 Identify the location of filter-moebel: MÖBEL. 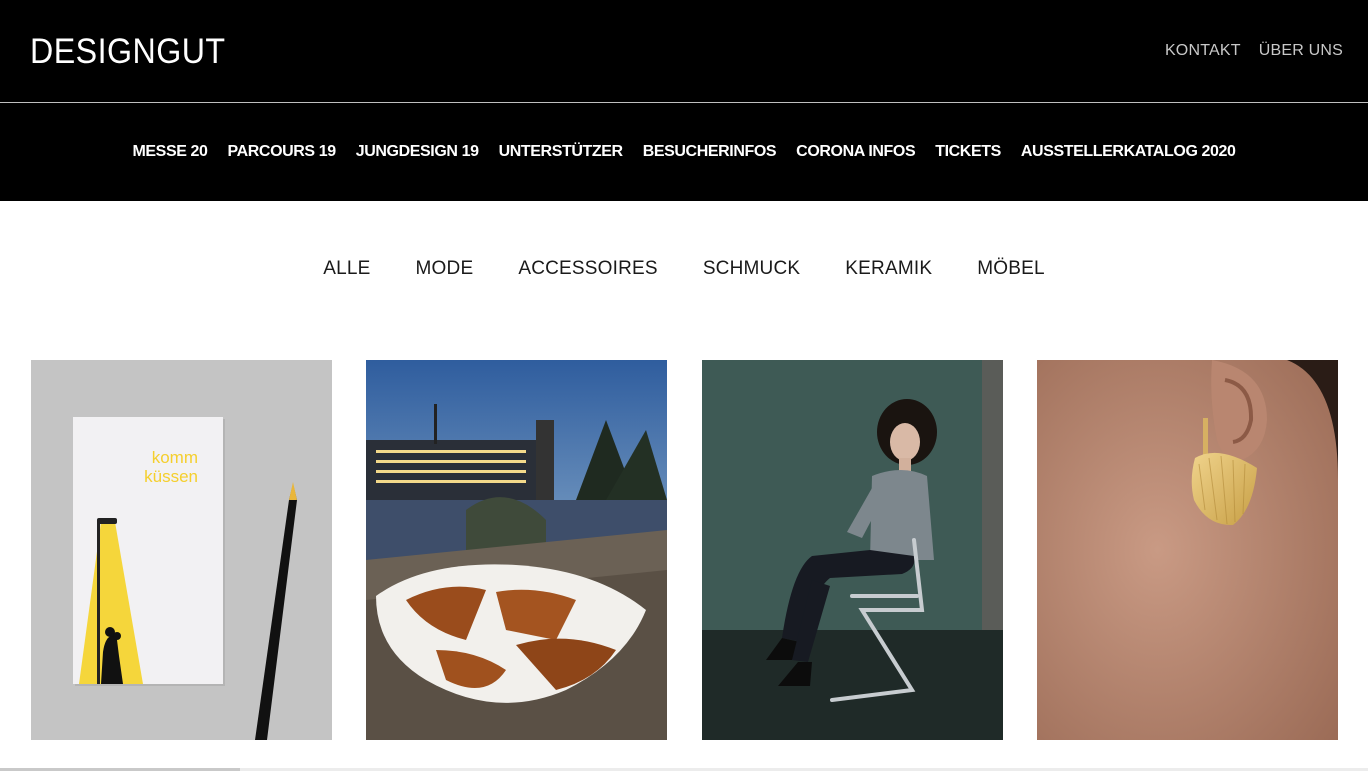
(1011, 269).